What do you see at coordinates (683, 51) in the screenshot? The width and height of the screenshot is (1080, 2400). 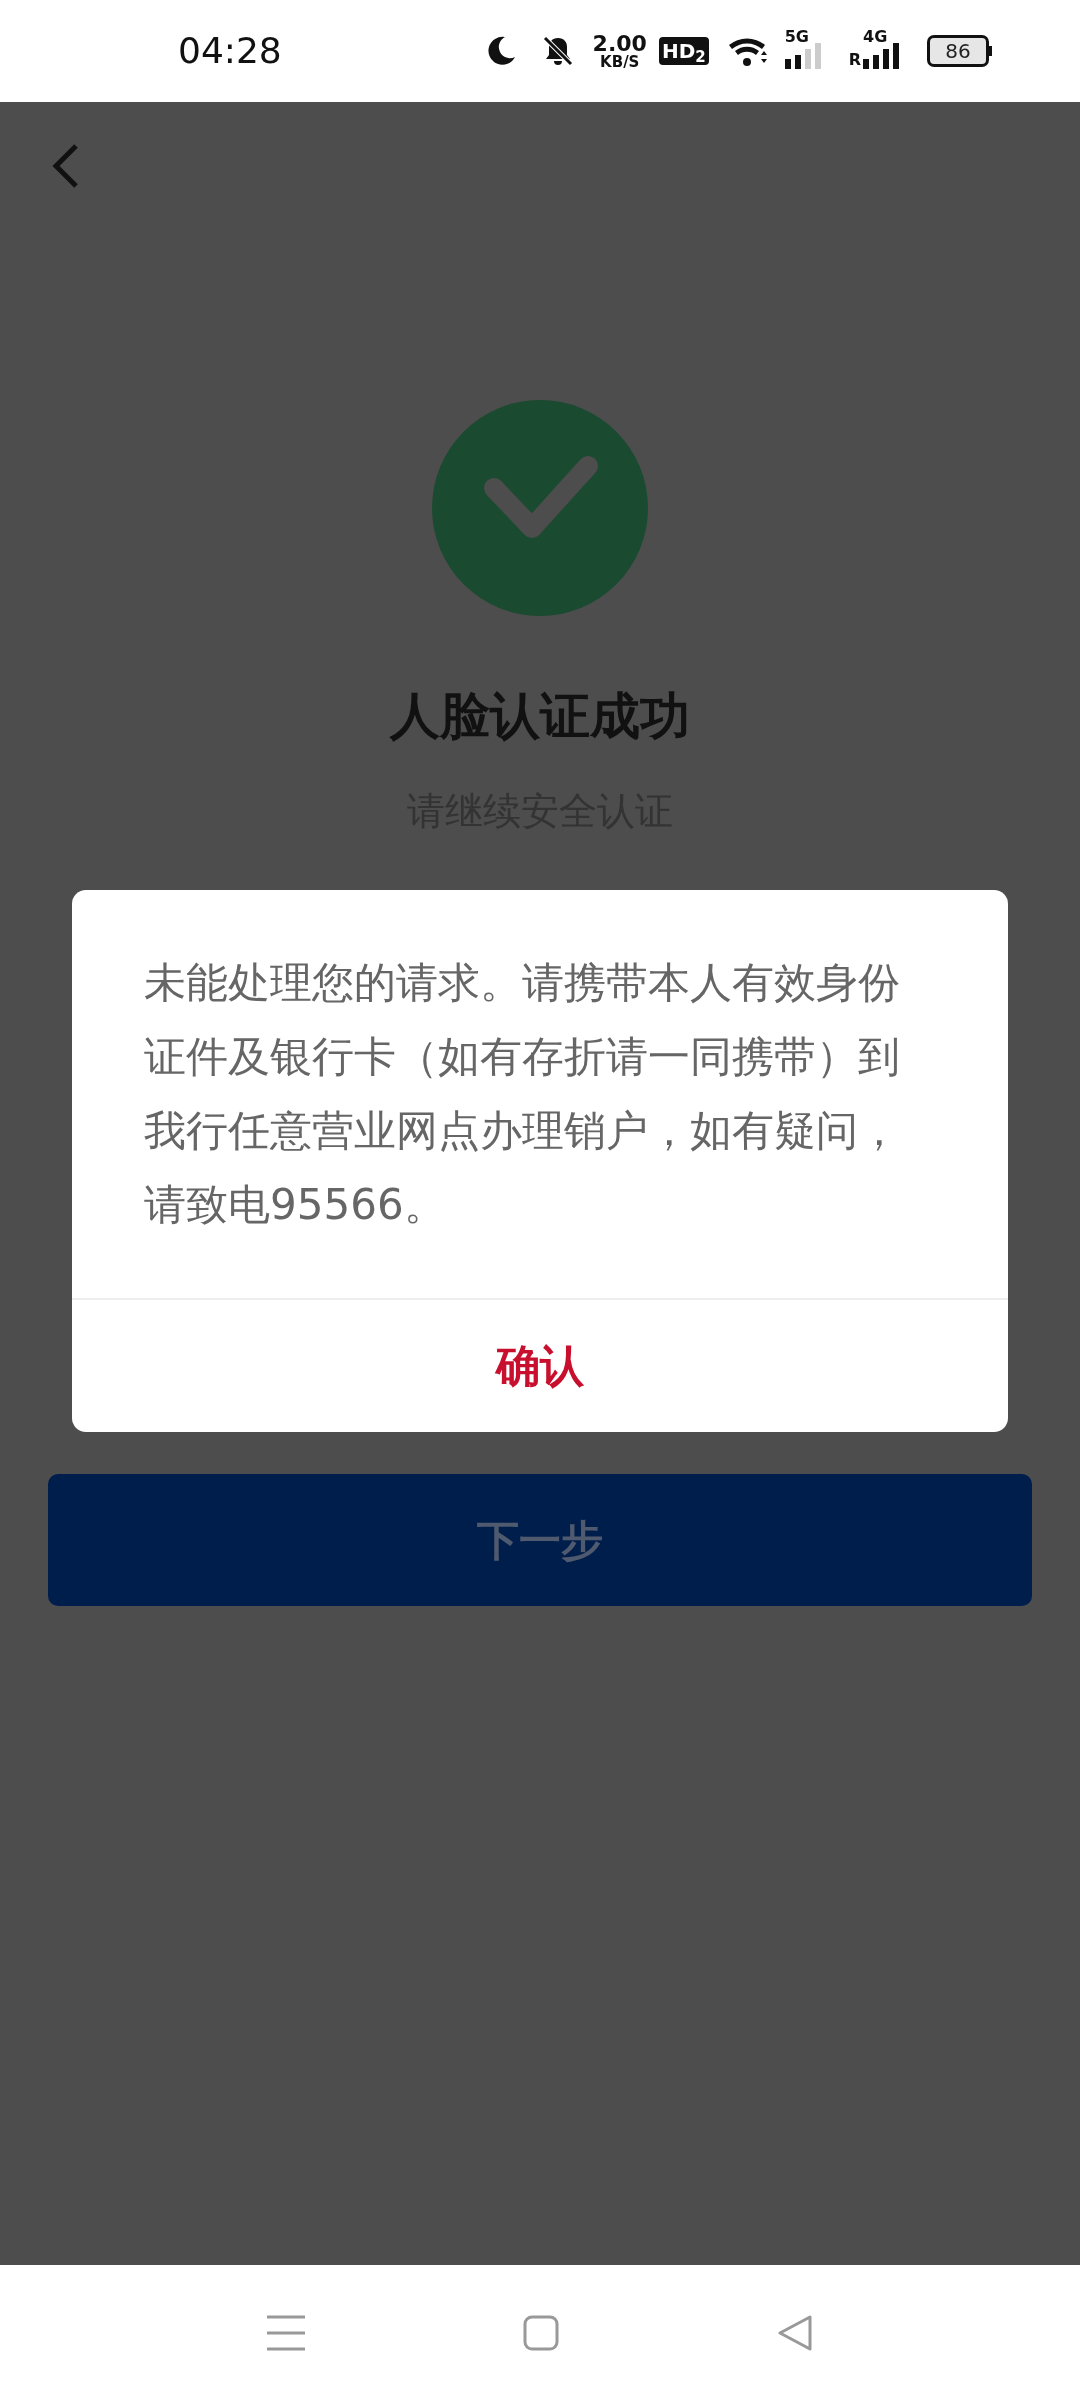 I see `hd-badge: HD$_{2}$` at bounding box center [683, 51].